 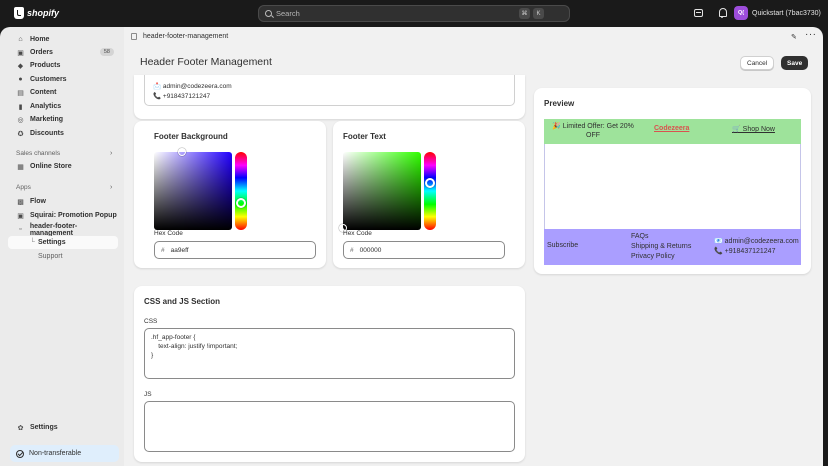 What do you see at coordinates (182, 152) in the screenshot?
I see `saturation-handle` at bounding box center [182, 152].